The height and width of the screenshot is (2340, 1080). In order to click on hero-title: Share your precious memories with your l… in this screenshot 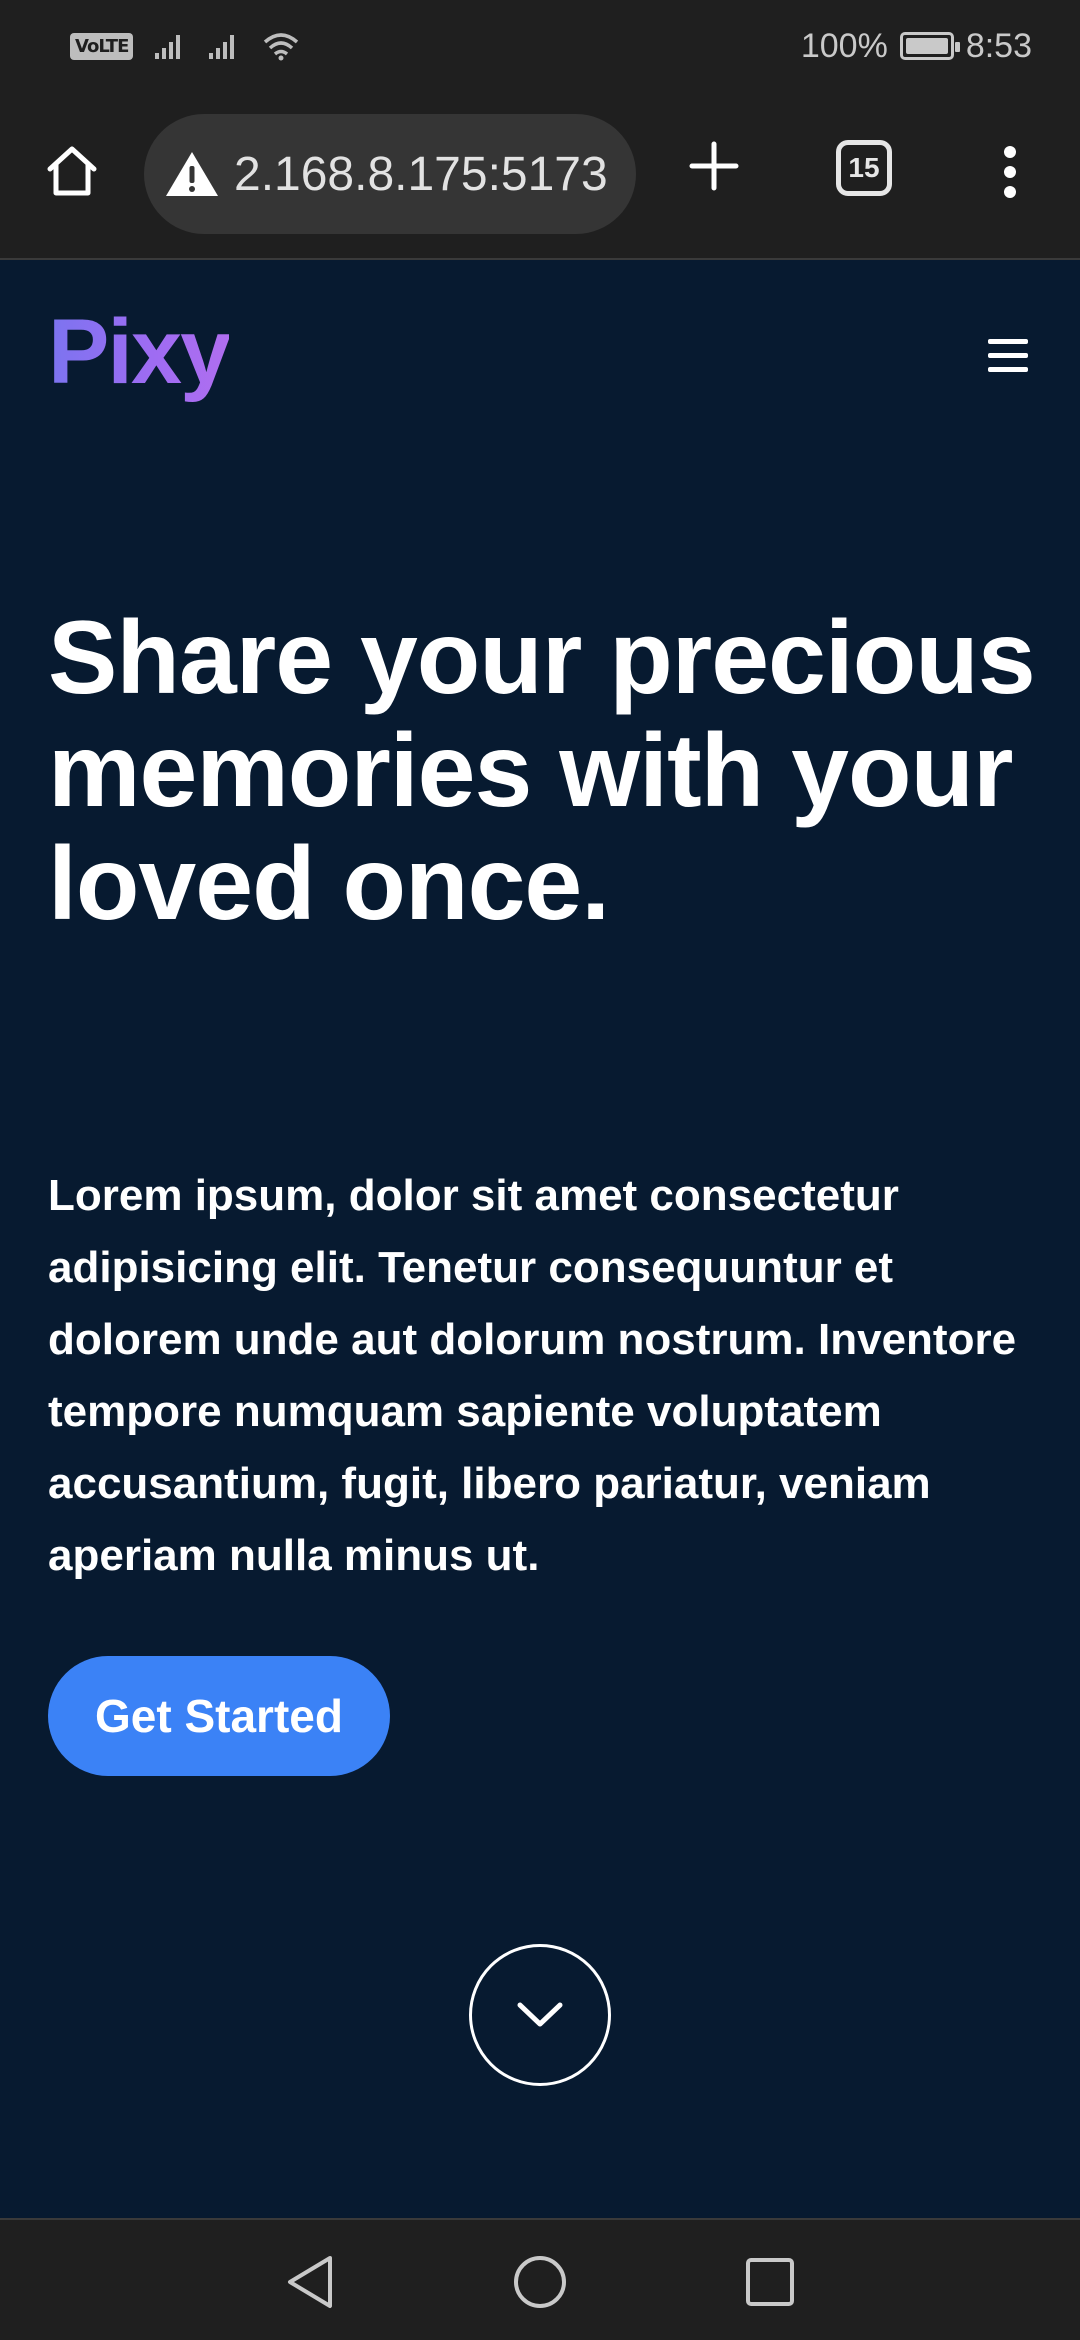, I will do `click(542, 771)`.